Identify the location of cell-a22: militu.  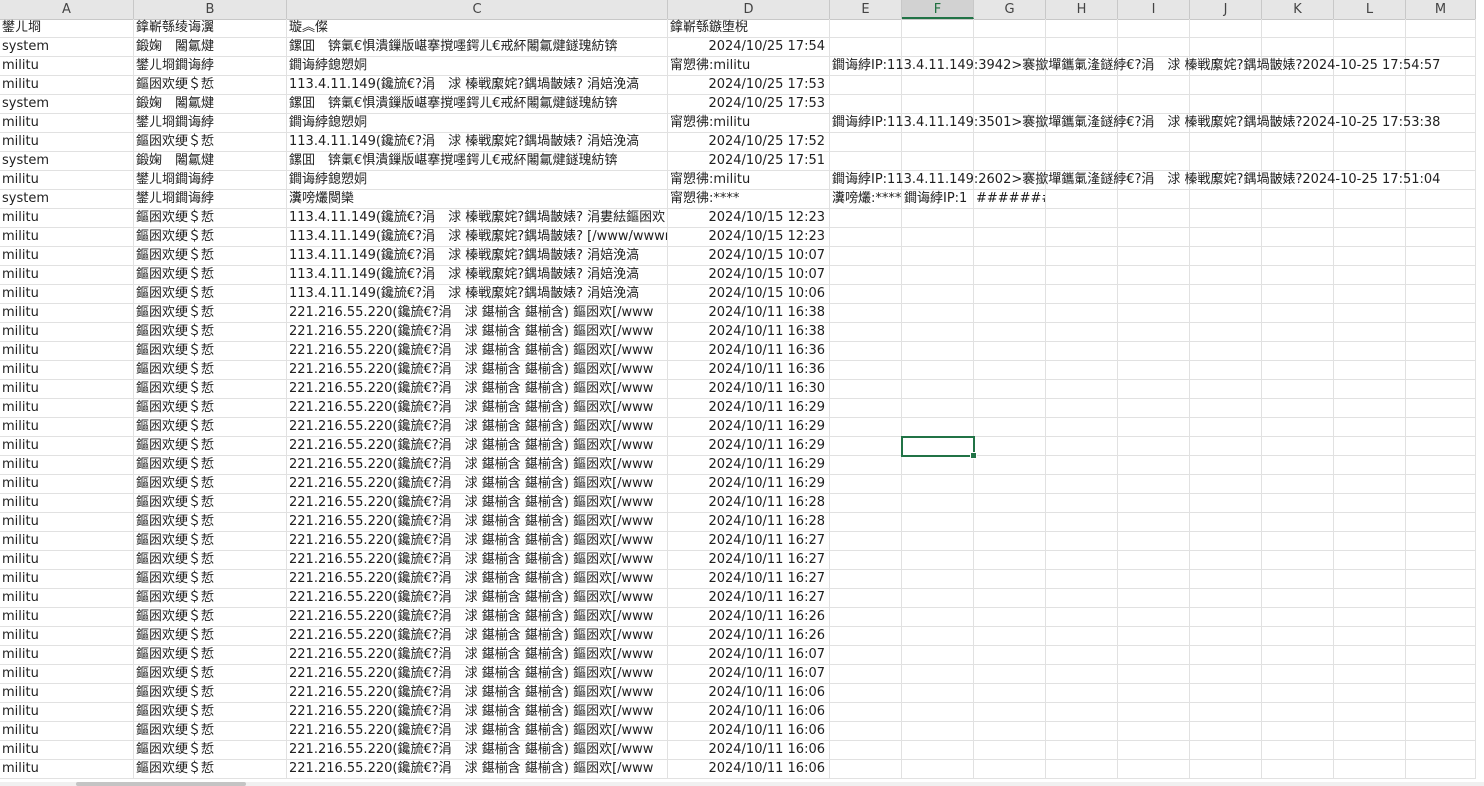
(67, 427).